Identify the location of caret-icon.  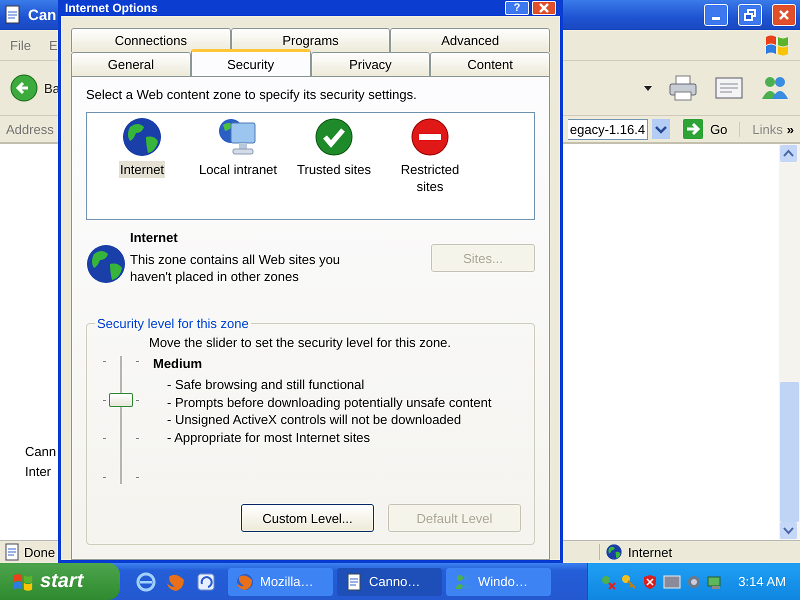
(648, 88).